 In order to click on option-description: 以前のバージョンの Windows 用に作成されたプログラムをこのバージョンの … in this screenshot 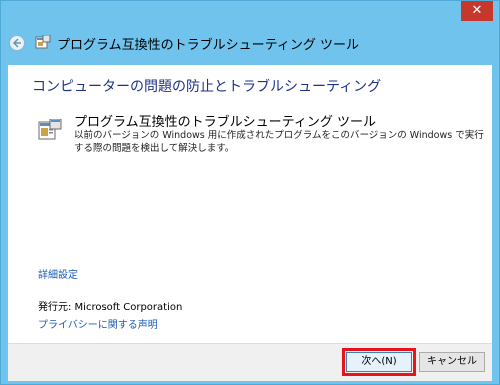, I will do `click(279, 142)`.